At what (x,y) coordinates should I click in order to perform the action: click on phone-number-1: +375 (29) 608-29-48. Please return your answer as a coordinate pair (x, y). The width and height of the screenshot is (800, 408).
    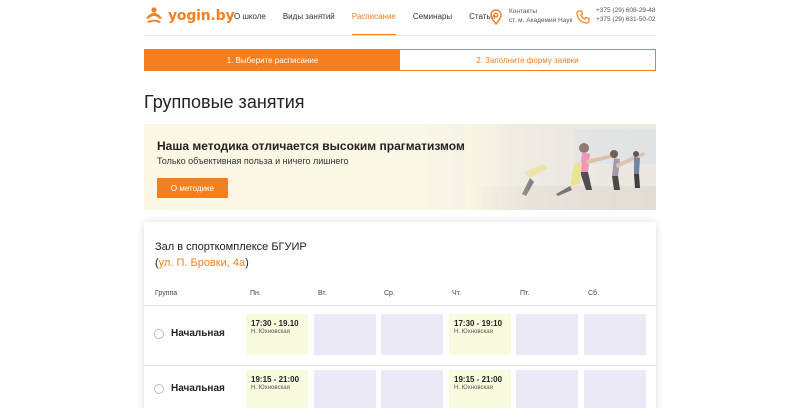
    Looking at the image, I should click on (625, 10).